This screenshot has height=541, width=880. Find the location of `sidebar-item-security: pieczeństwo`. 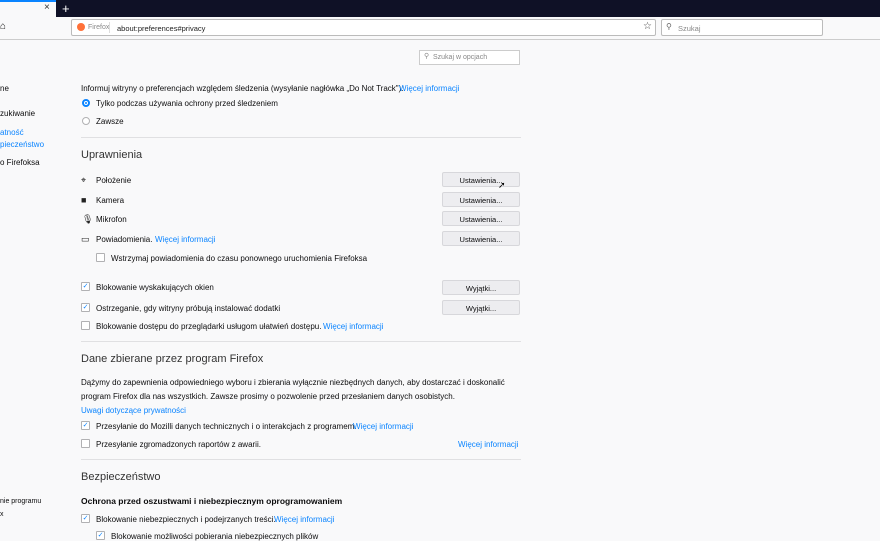

sidebar-item-security: pieczeństwo is located at coordinates (22, 144).